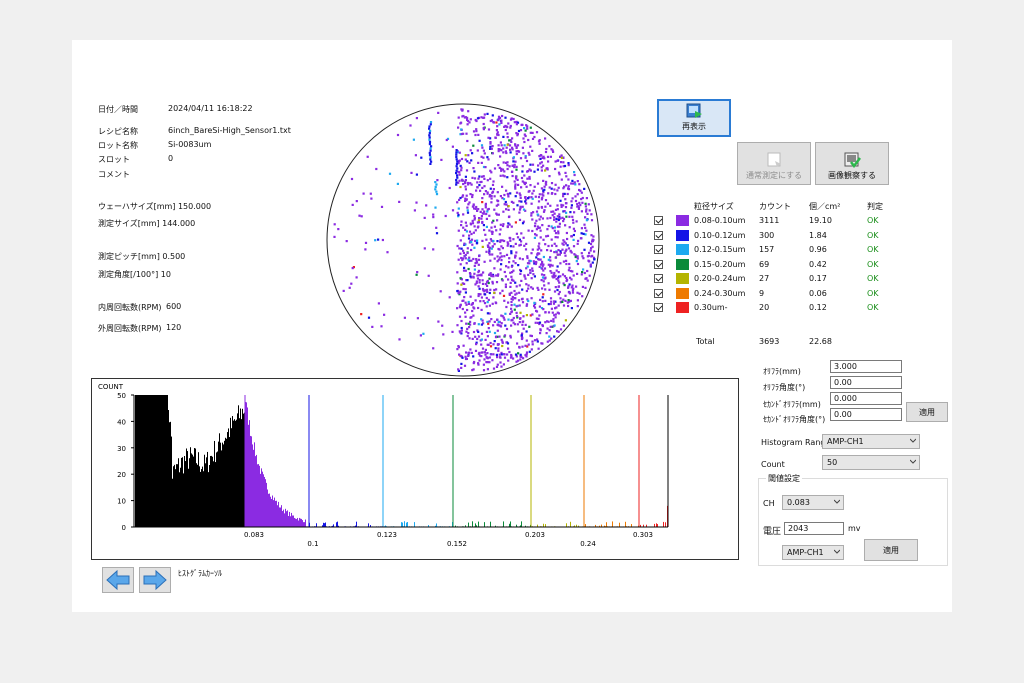 This screenshot has height=683, width=1024. What do you see at coordinates (891, 550) in the screenshot?
I see `apply-threshold-button: 適用` at bounding box center [891, 550].